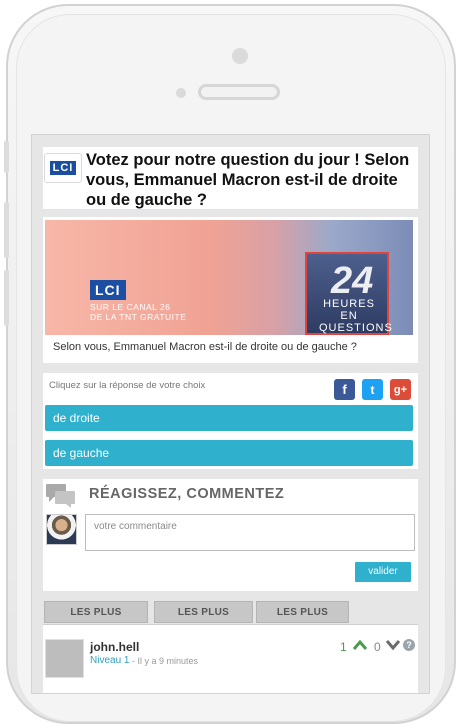 This screenshot has width=459, height=724. What do you see at coordinates (61, 529) in the screenshot?
I see `current-user-avatar` at bounding box center [61, 529].